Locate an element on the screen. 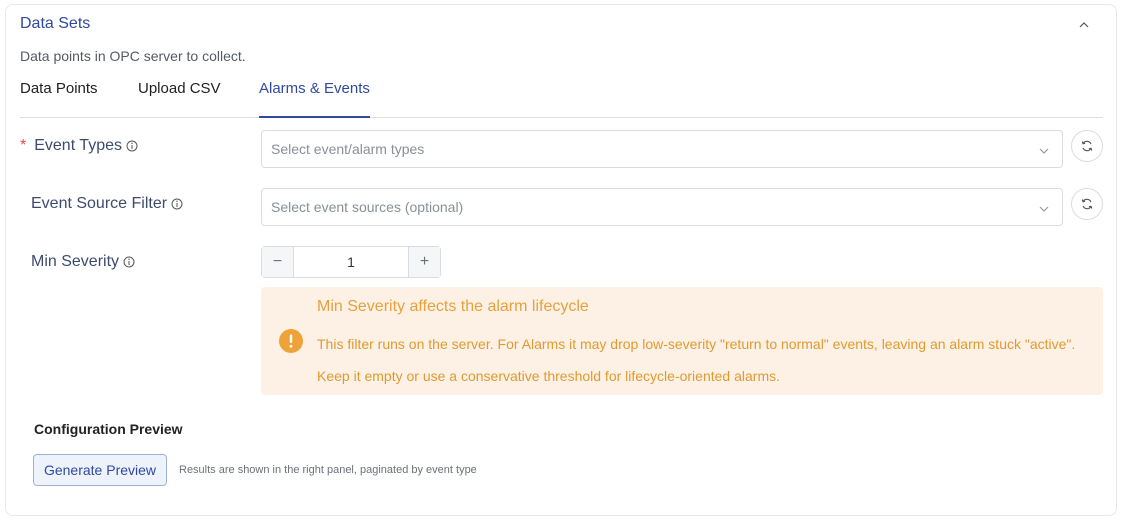  configuration-preview-title: Configuration Preview is located at coordinates (108, 429).